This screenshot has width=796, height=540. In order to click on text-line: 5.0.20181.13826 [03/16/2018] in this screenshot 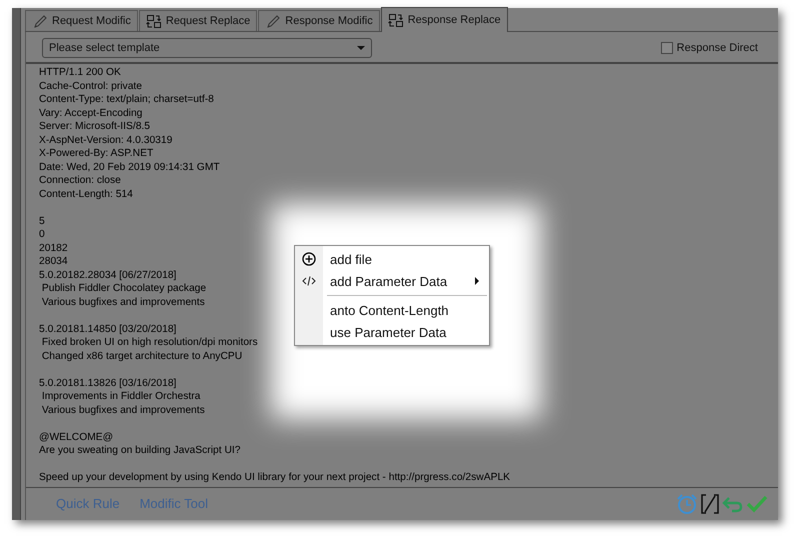, I will do `click(107, 383)`.